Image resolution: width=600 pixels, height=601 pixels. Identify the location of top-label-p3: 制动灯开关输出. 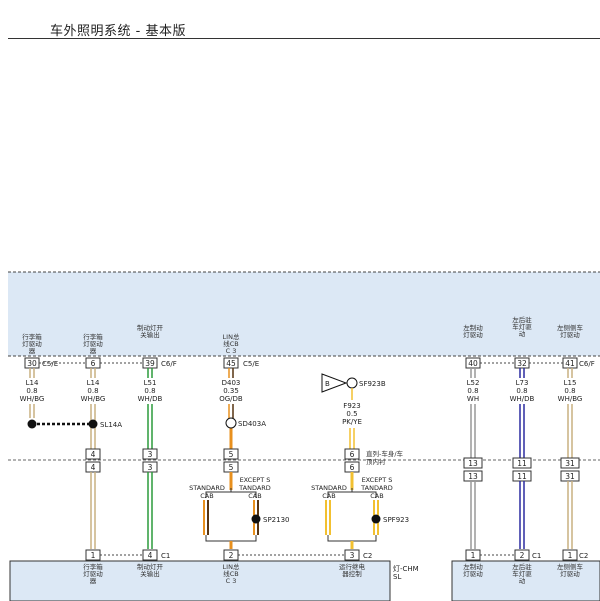
(150, 331).